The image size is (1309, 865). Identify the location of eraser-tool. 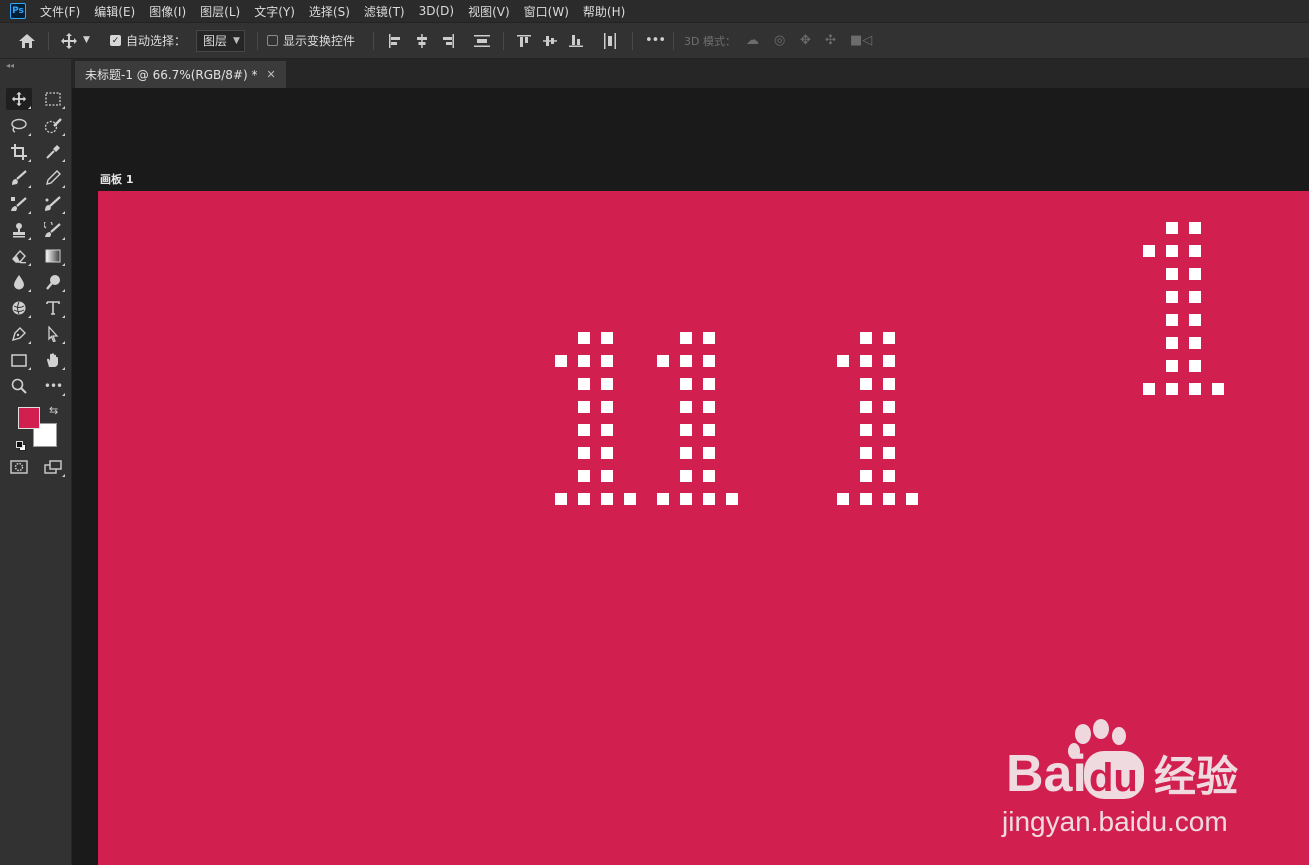
(19, 256).